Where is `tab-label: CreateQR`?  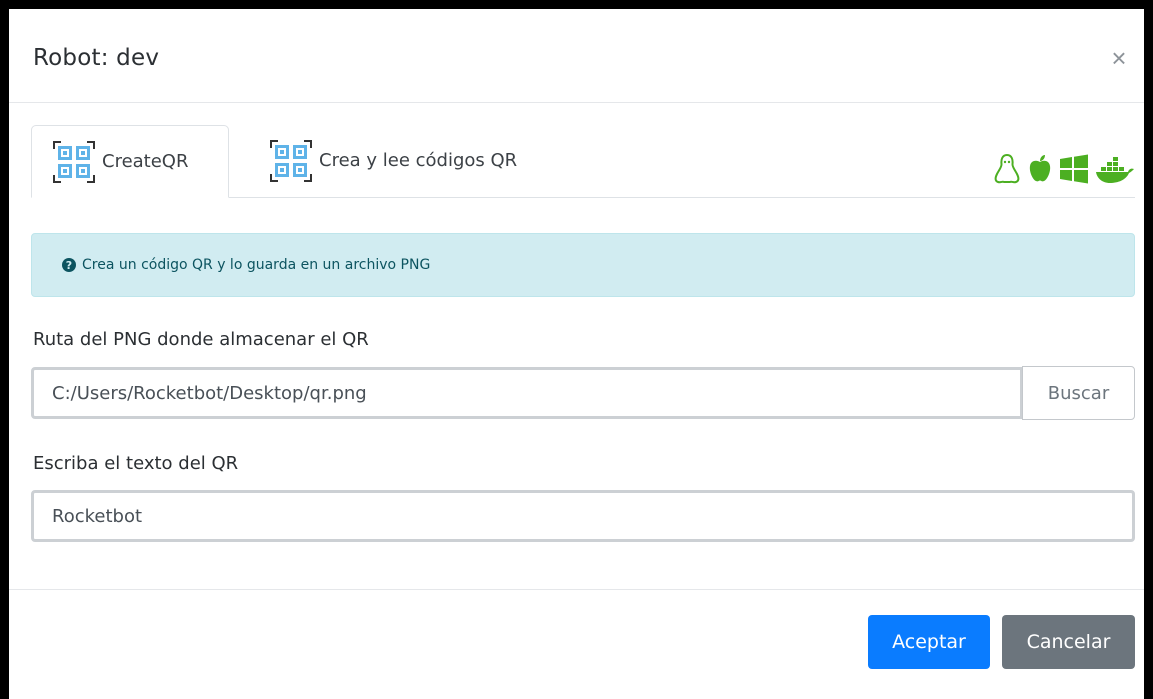 tab-label: CreateQR is located at coordinates (145, 161).